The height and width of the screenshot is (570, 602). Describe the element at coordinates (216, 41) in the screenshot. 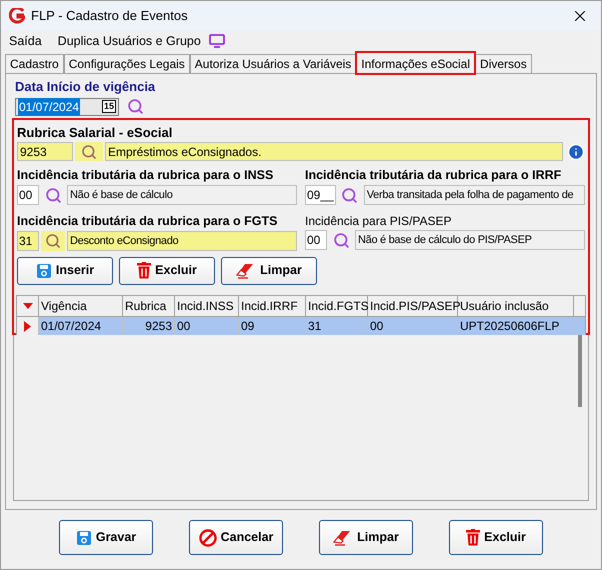

I see `monitor-icon` at that location.